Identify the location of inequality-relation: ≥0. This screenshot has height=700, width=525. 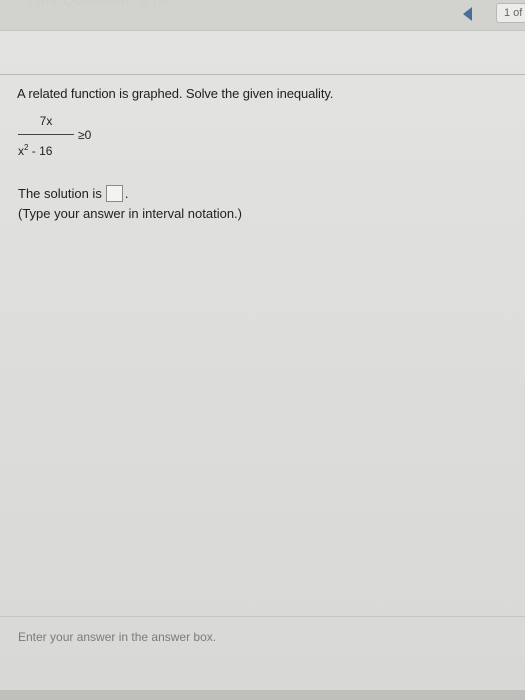
(85, 135).